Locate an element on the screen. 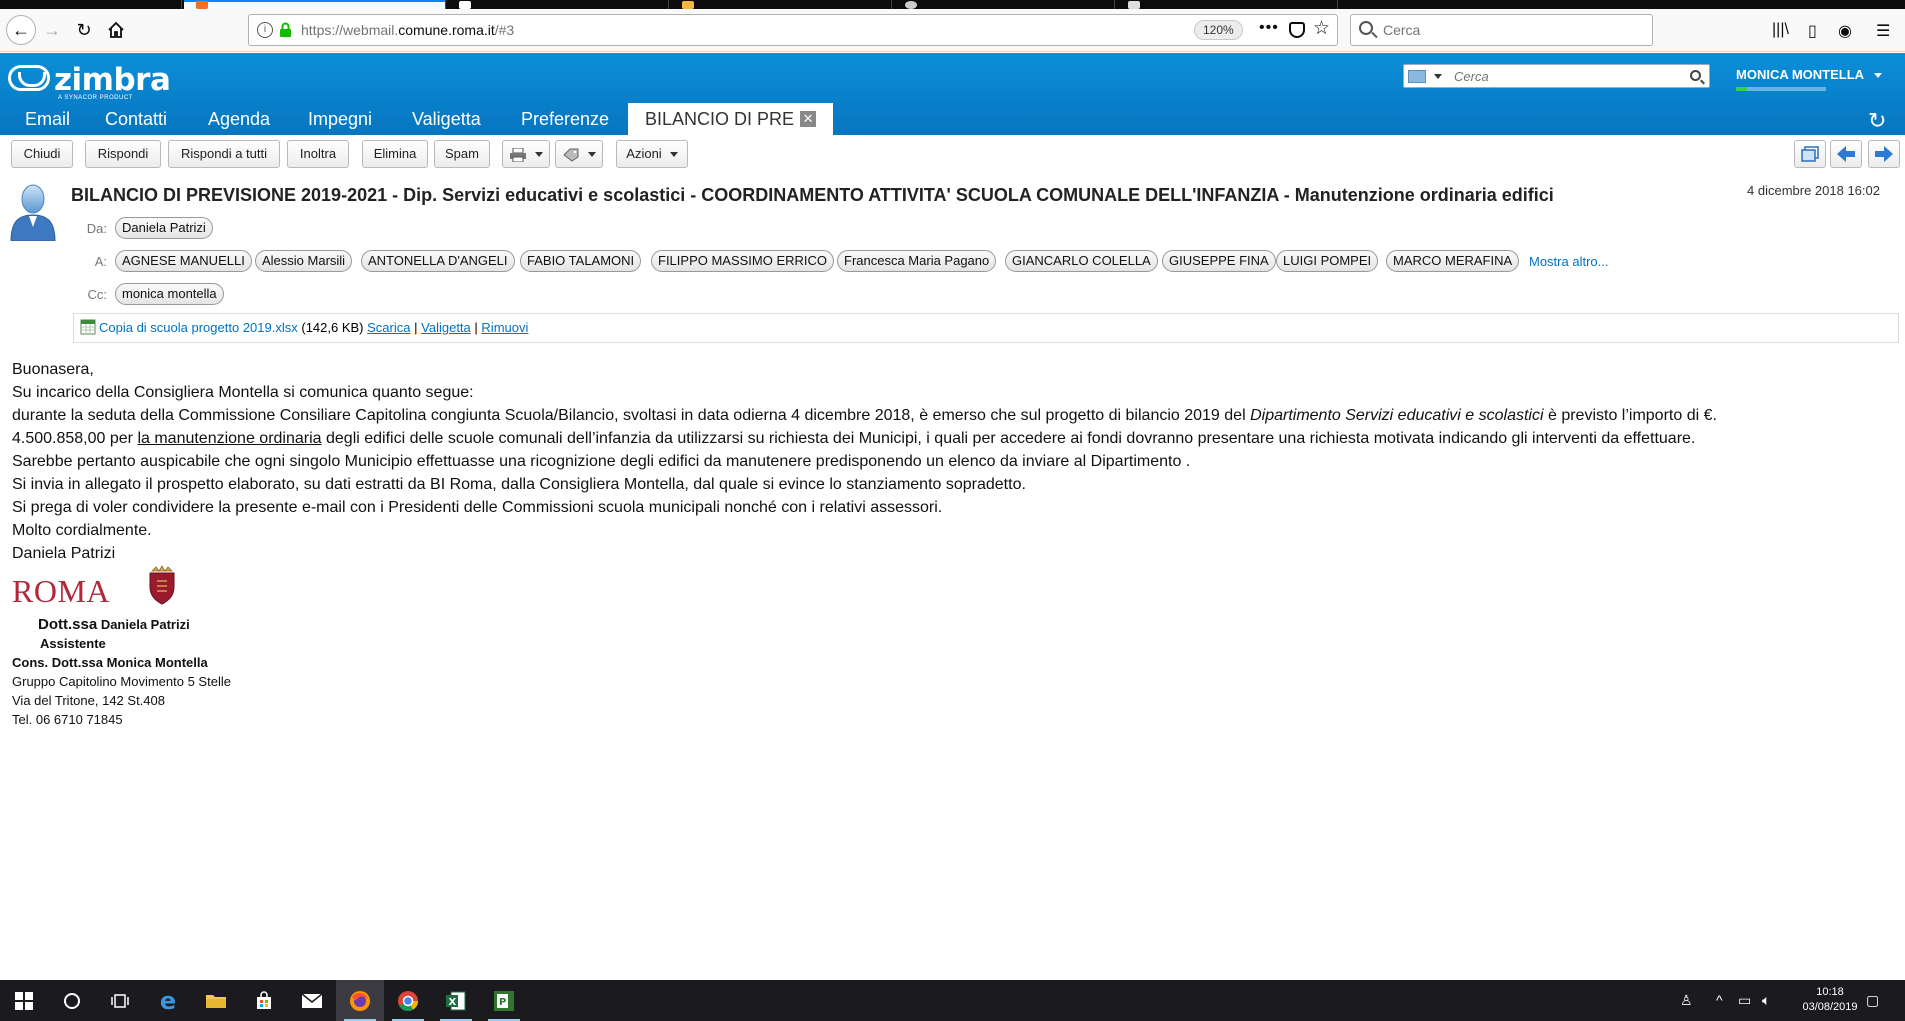 Image resolution: width=1905 pixels, height=1021 pixels. actions-button: Azioni is located at coordinates (652, 154).